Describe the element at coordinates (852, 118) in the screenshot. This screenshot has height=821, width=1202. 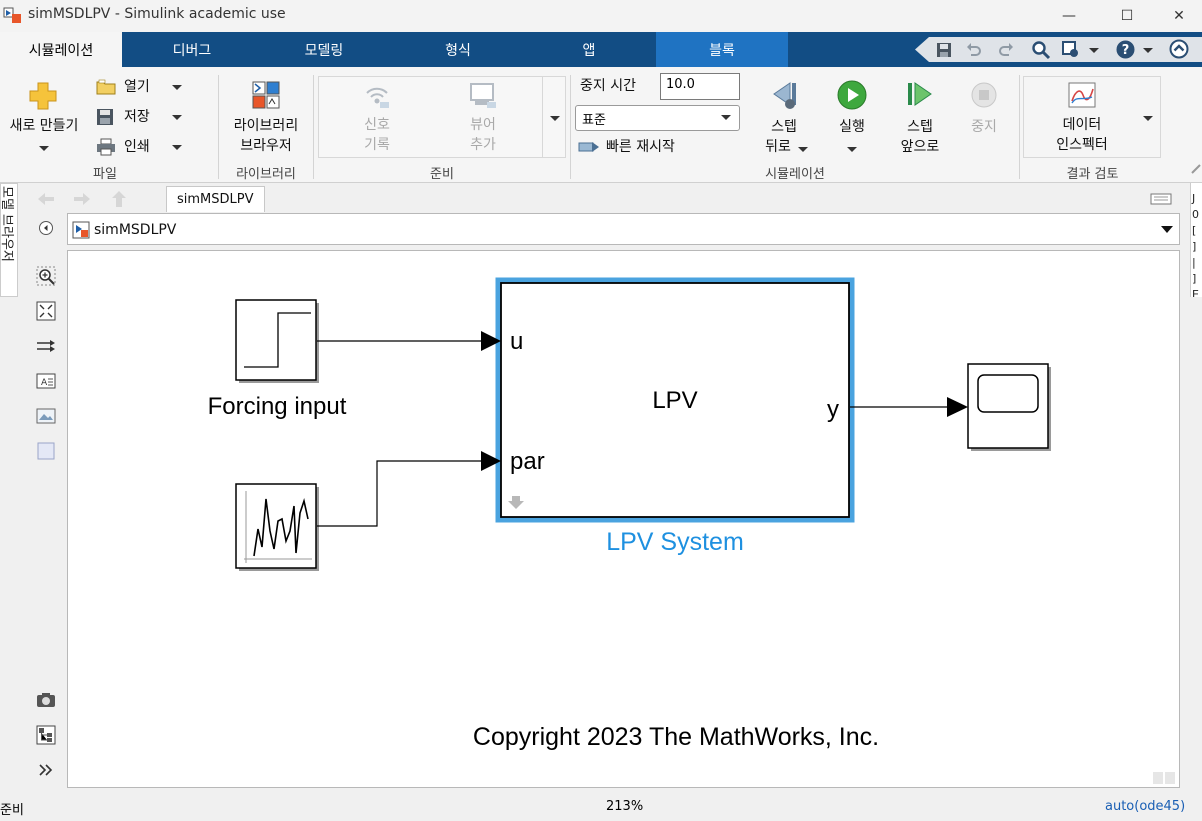
I see `run-button: 실행` at that location.